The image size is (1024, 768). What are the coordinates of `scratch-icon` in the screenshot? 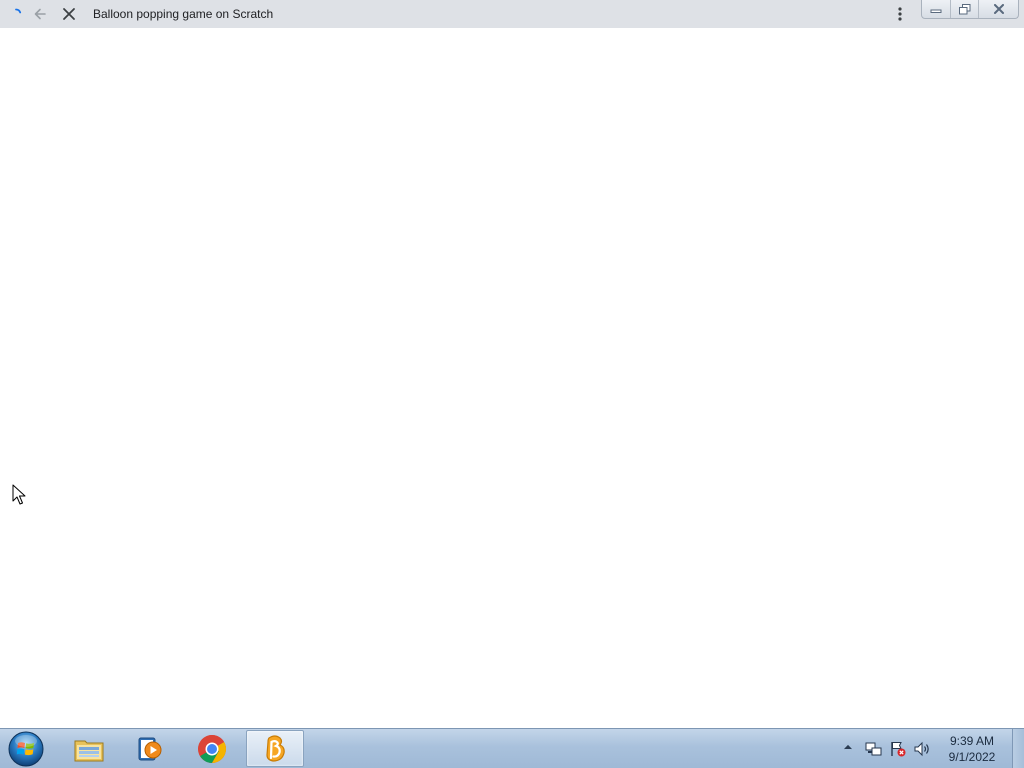 It's located at (275, 748).